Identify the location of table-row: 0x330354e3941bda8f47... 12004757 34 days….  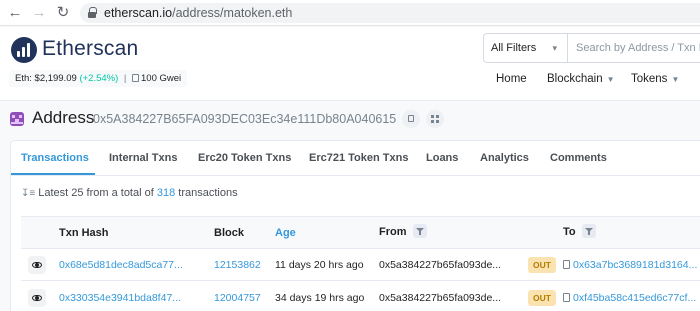
(360, 296).